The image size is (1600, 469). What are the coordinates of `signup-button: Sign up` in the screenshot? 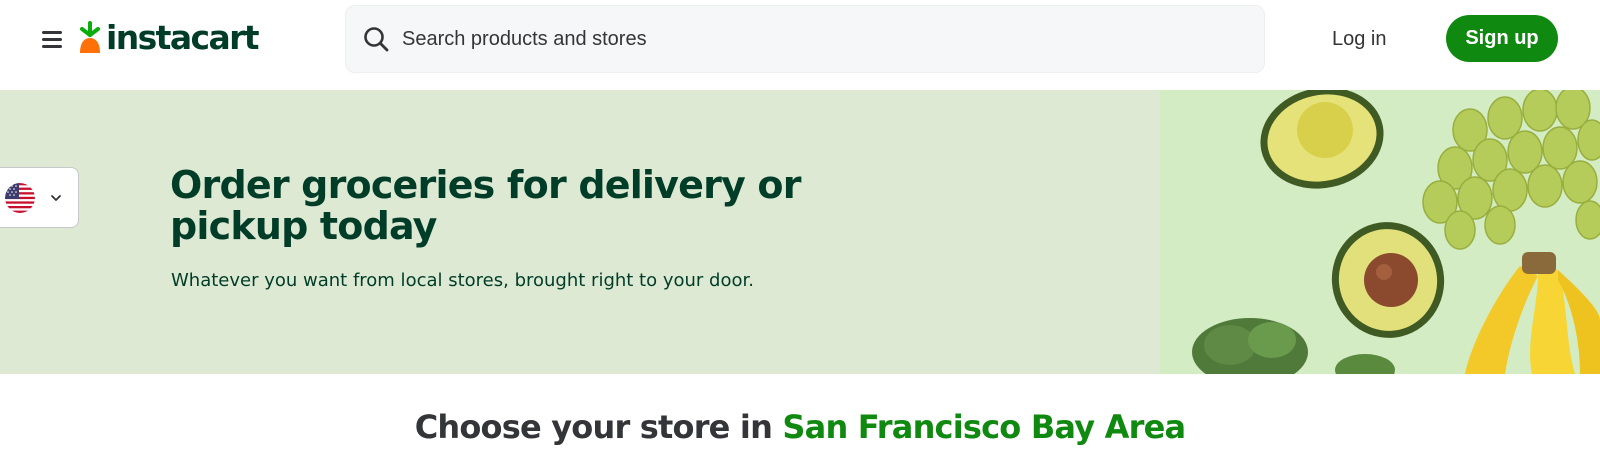 It's located at (1502, 38).